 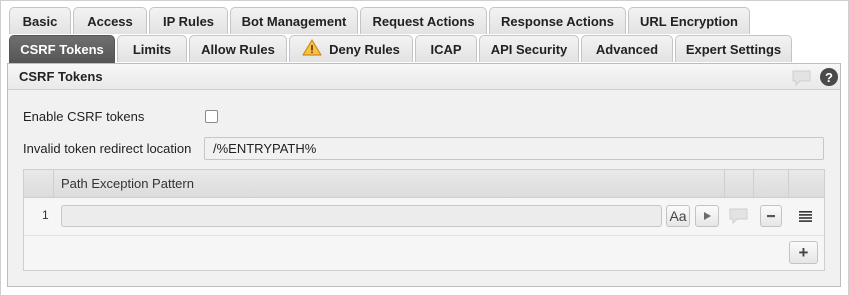 What do you see at coordinates (364, 49) in the screenshot?
I see `tab-label: Deny Rules` at bounding box center [364, 49].